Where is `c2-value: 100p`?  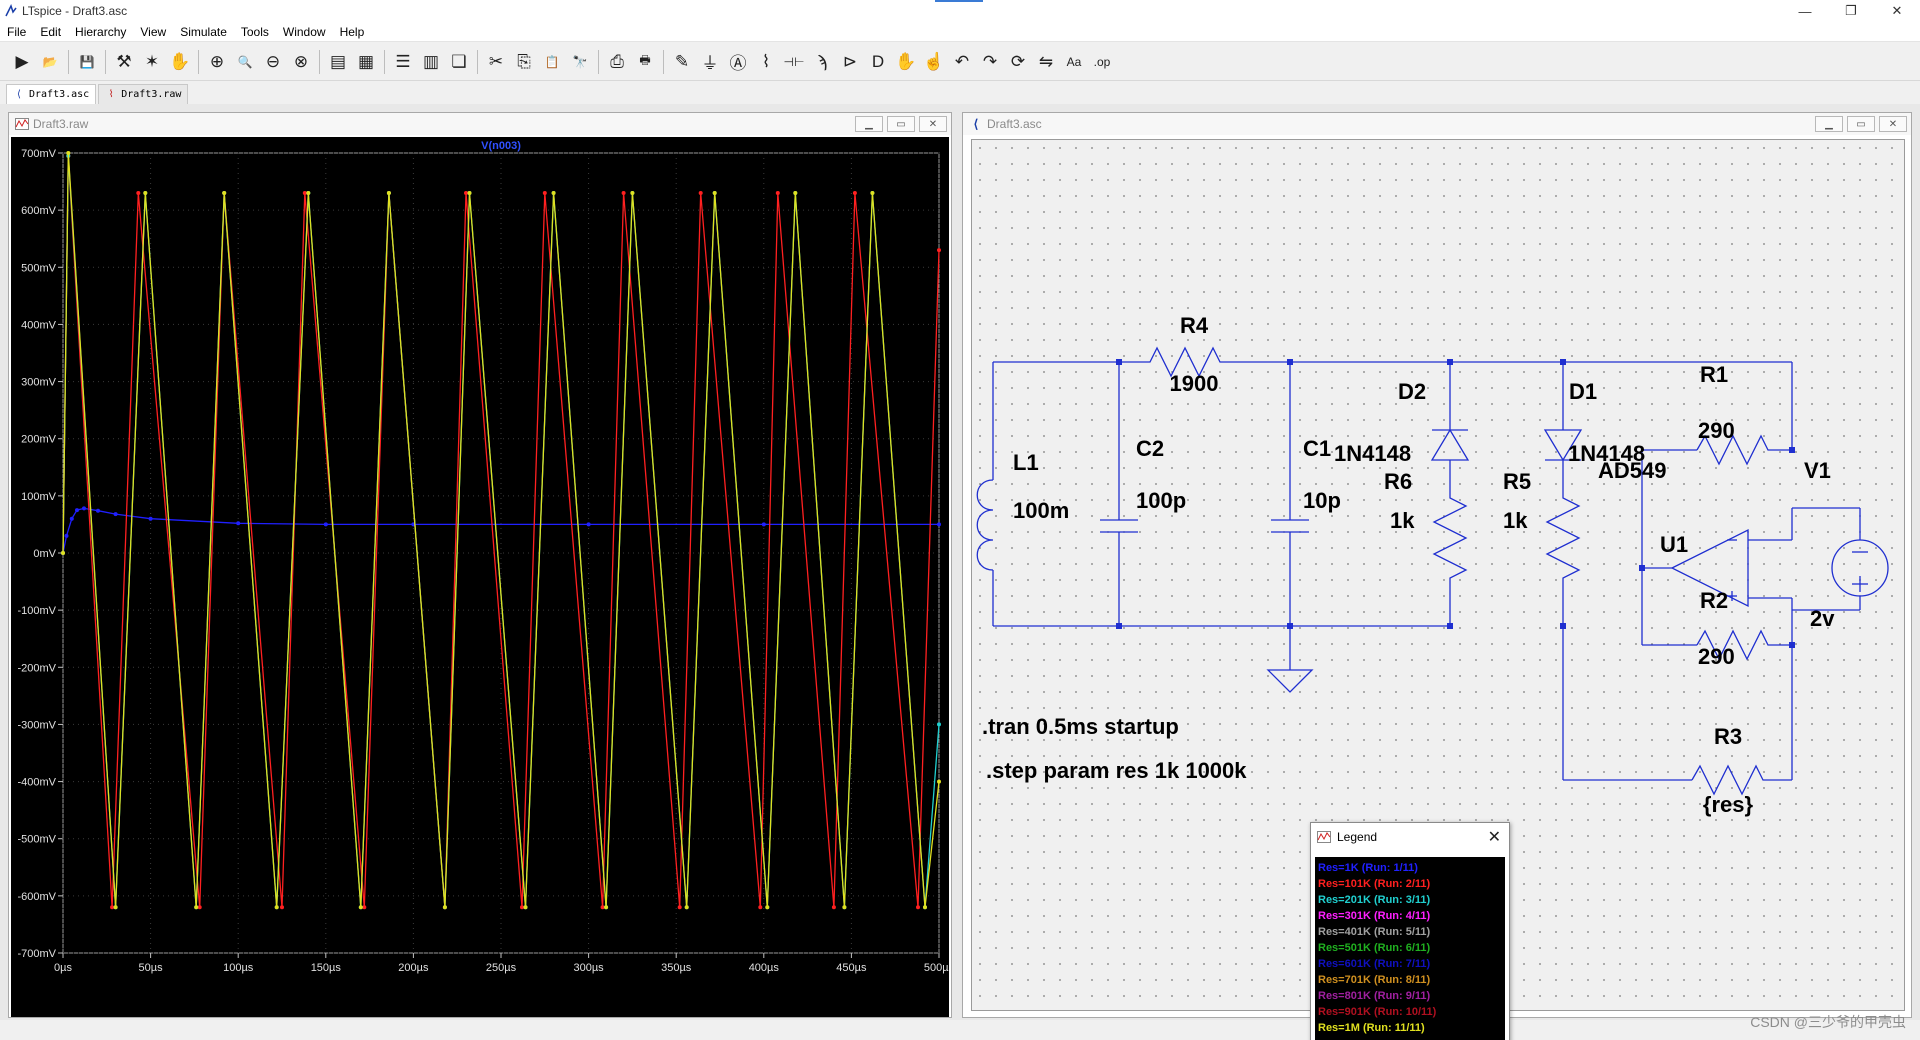 c2-value: 100p is located at coordinates (1161, 500).